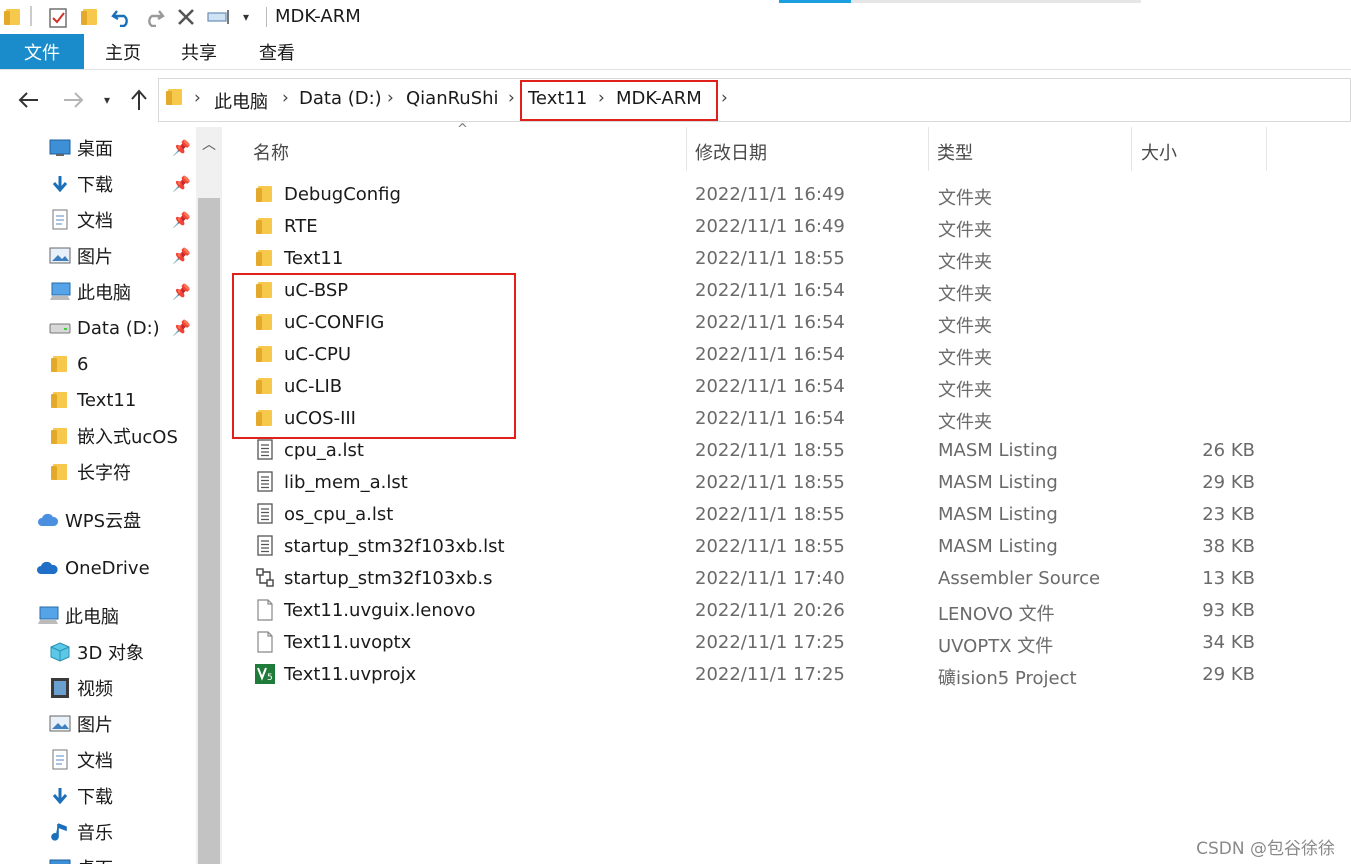  Describe the element at coordinates (1228, 450) in the screenshot. I see `file-size: 26 KB` at that location.